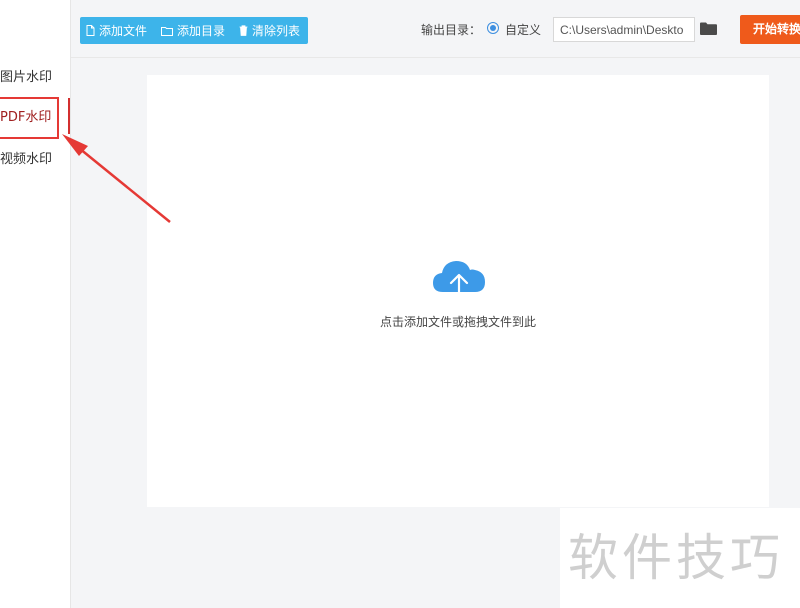  I want to click on output-directory-label: 输出目录：, so click(451, 30).